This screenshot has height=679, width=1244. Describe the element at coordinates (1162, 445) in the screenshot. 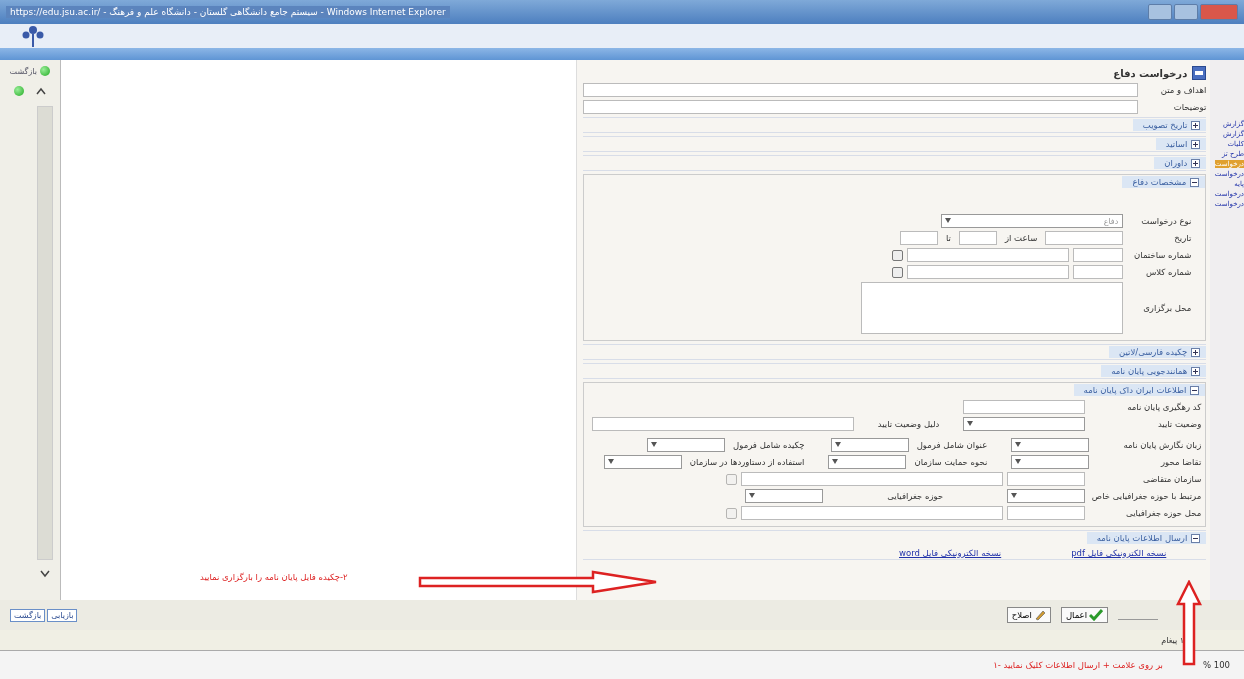

I see `field-label: زبان نگارش پایان نامه` at that location.